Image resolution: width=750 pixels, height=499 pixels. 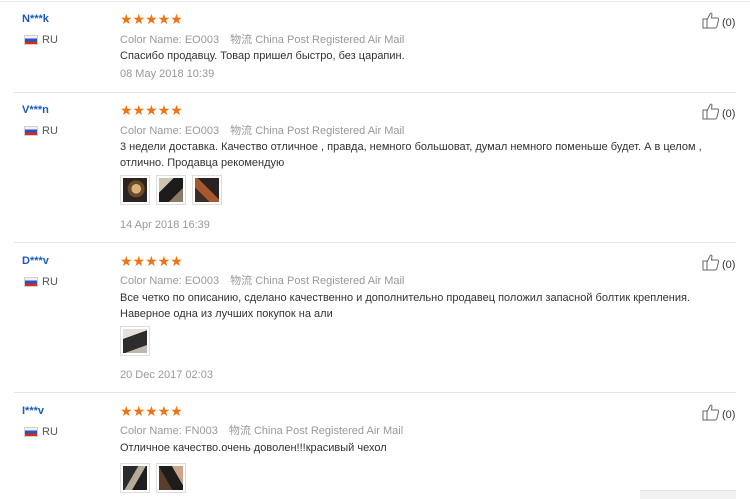 I want to click on reviewer-name: D***v, so click(x=35, y=261).